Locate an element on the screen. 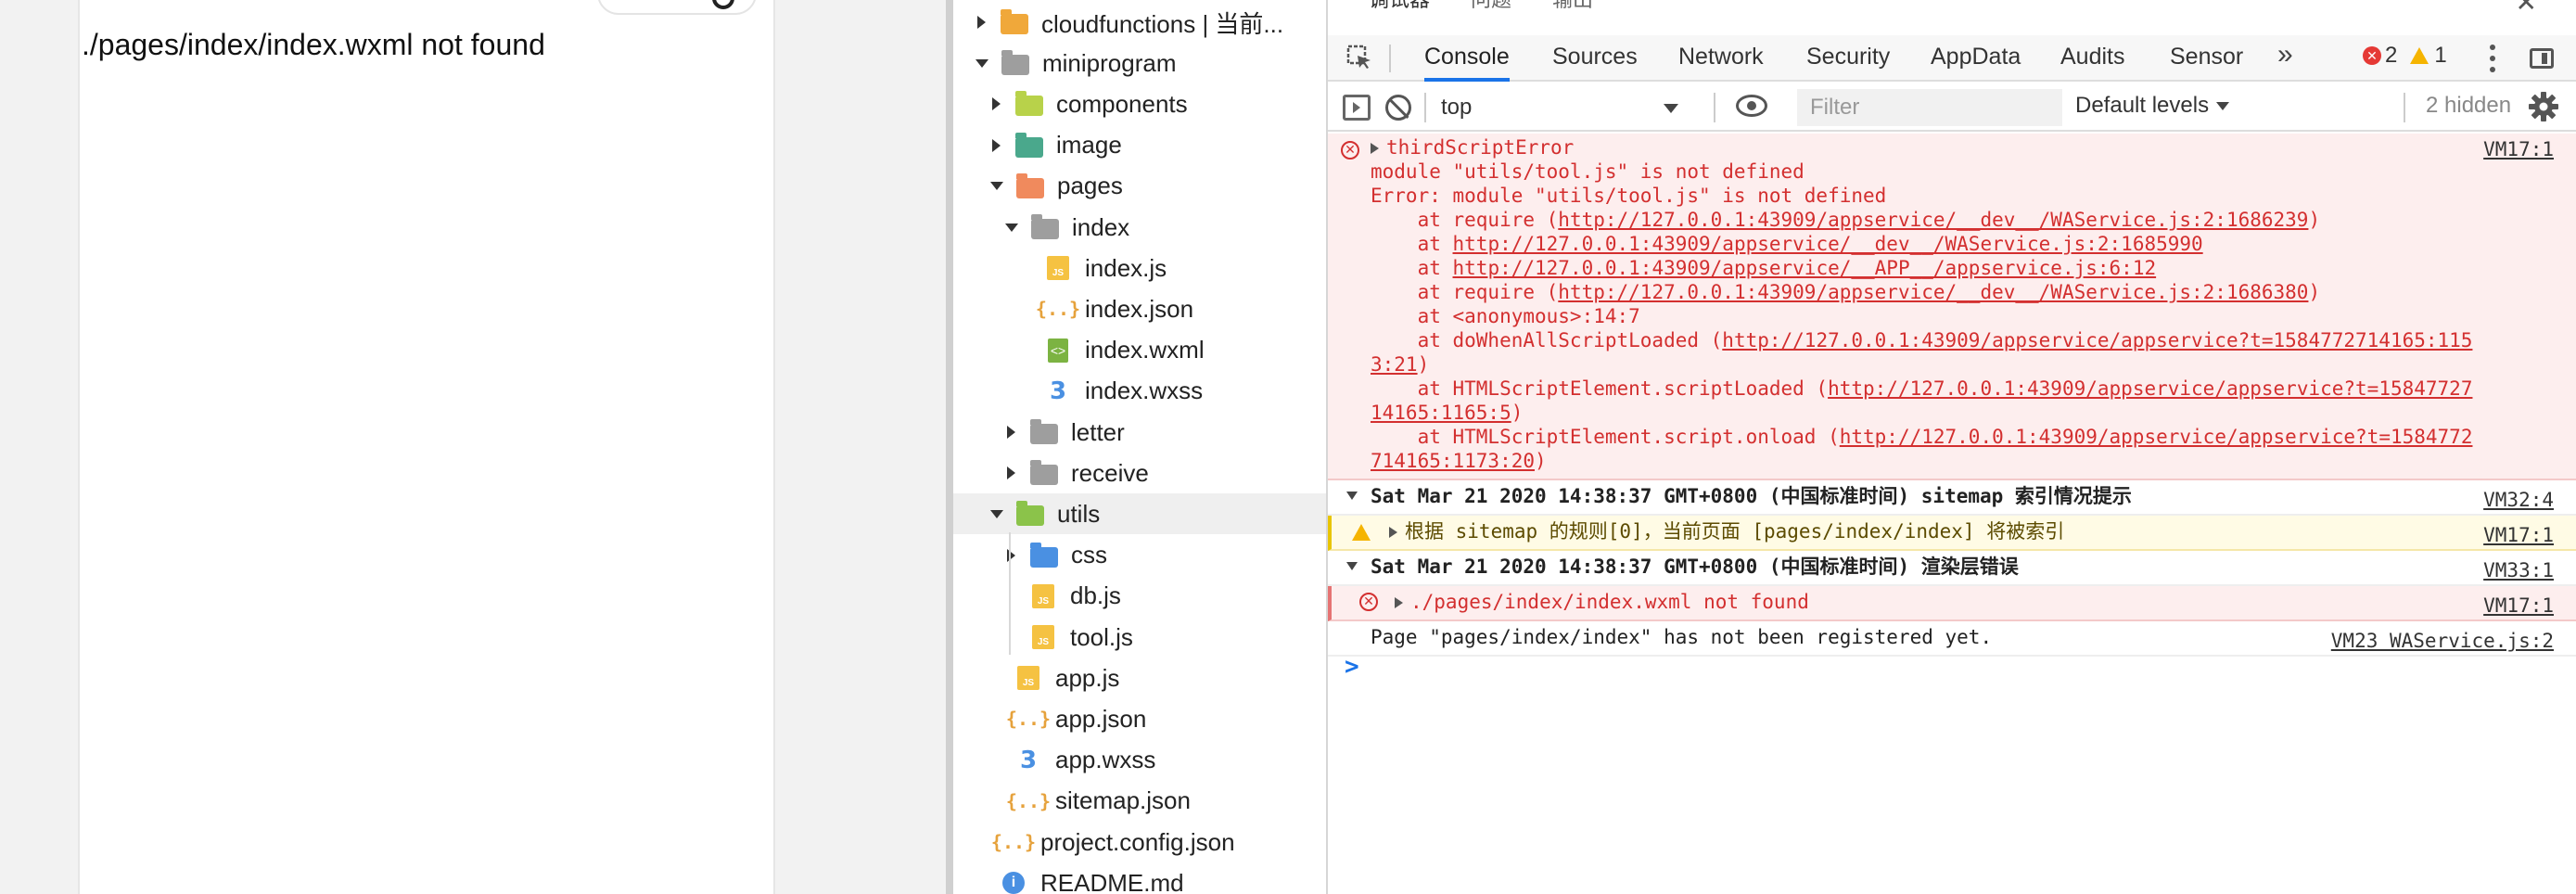 The image size is (2576, 894). log-levels-dropdown: Default levels is located at coordinates (2152, 106).